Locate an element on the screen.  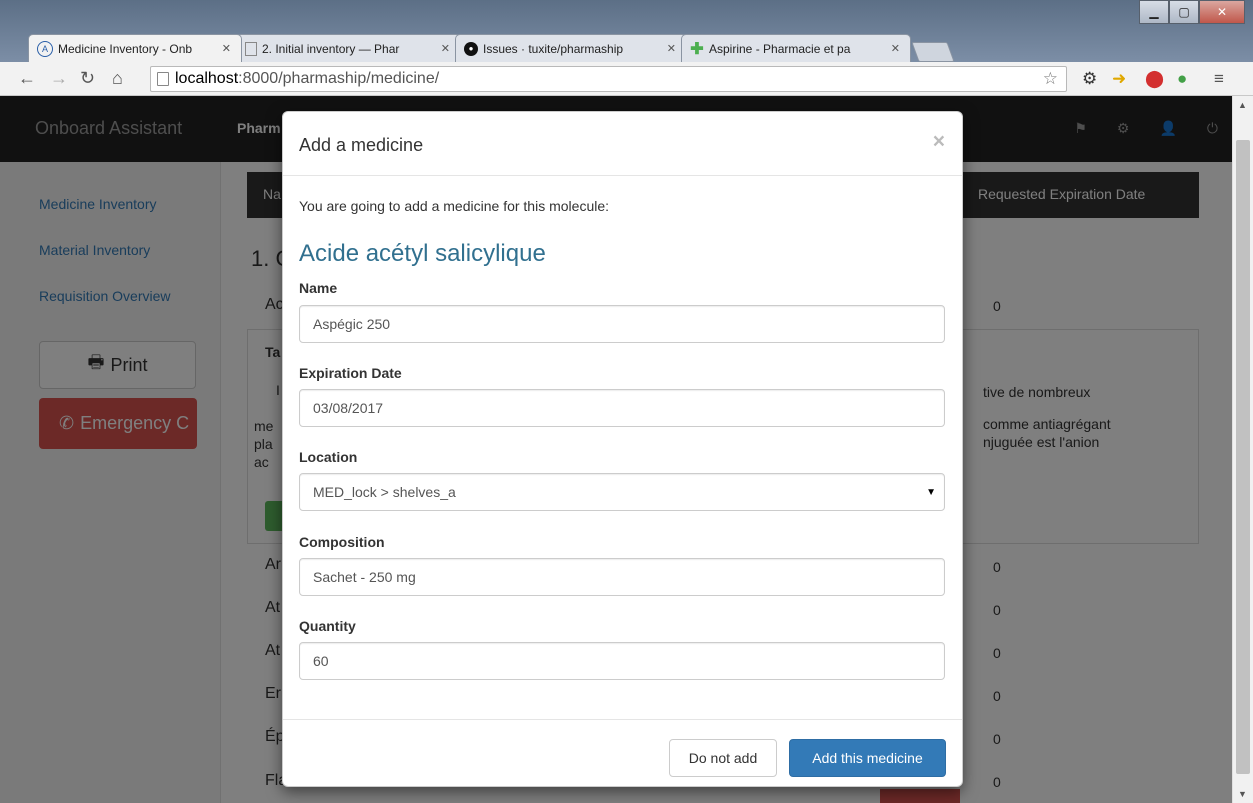
tab-title: 2. Initial inventory — Phar is located at coordinates (331, 48).